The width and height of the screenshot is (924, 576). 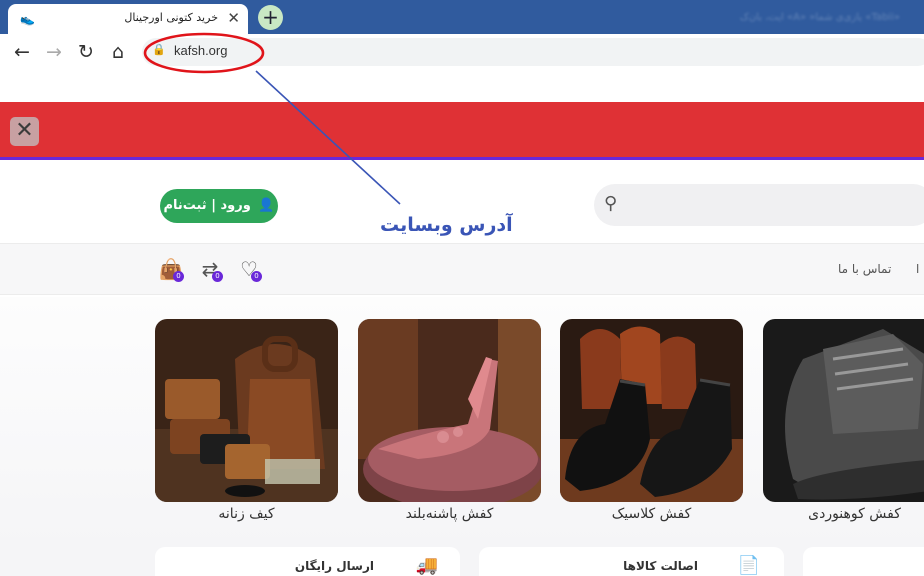 What do you see at coordinates (759, 205) in the screenshot?
I see `search-input: ⚲` at bounding box center [759, 205].